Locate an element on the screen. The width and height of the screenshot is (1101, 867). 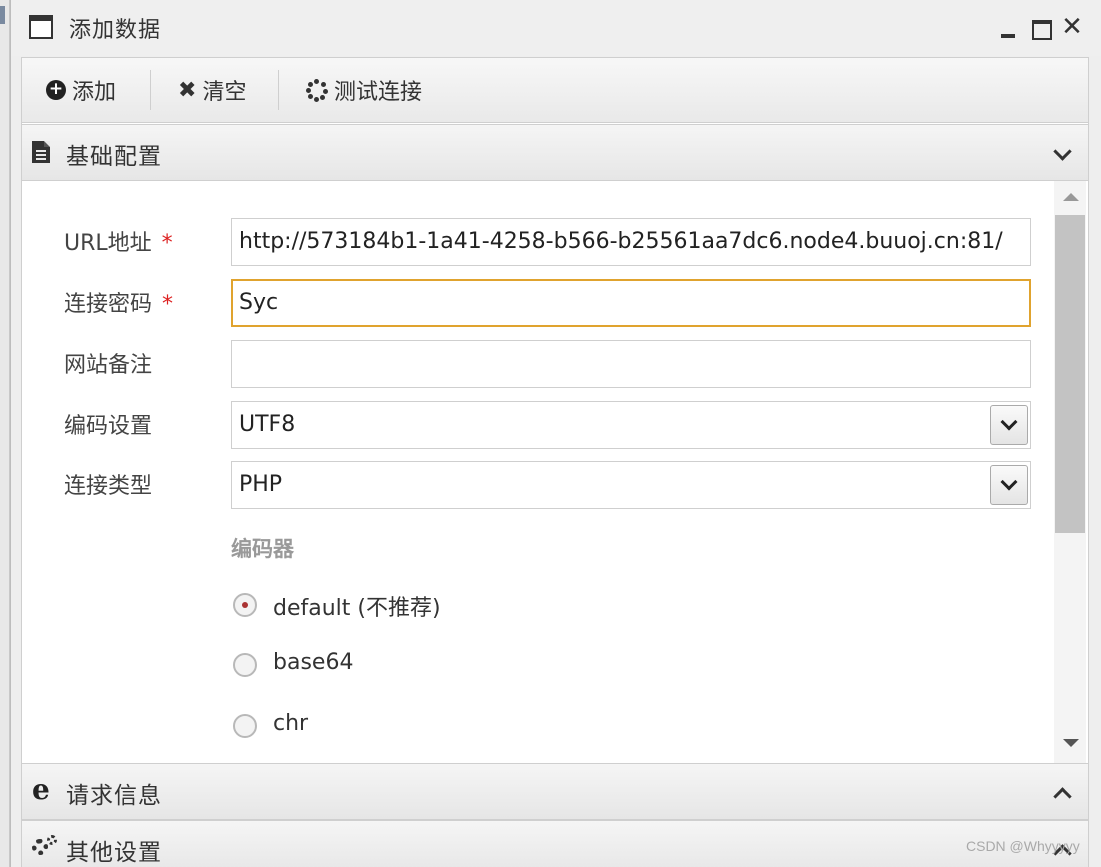
conn-type-select: PHP is located at coordinates (631, 485).